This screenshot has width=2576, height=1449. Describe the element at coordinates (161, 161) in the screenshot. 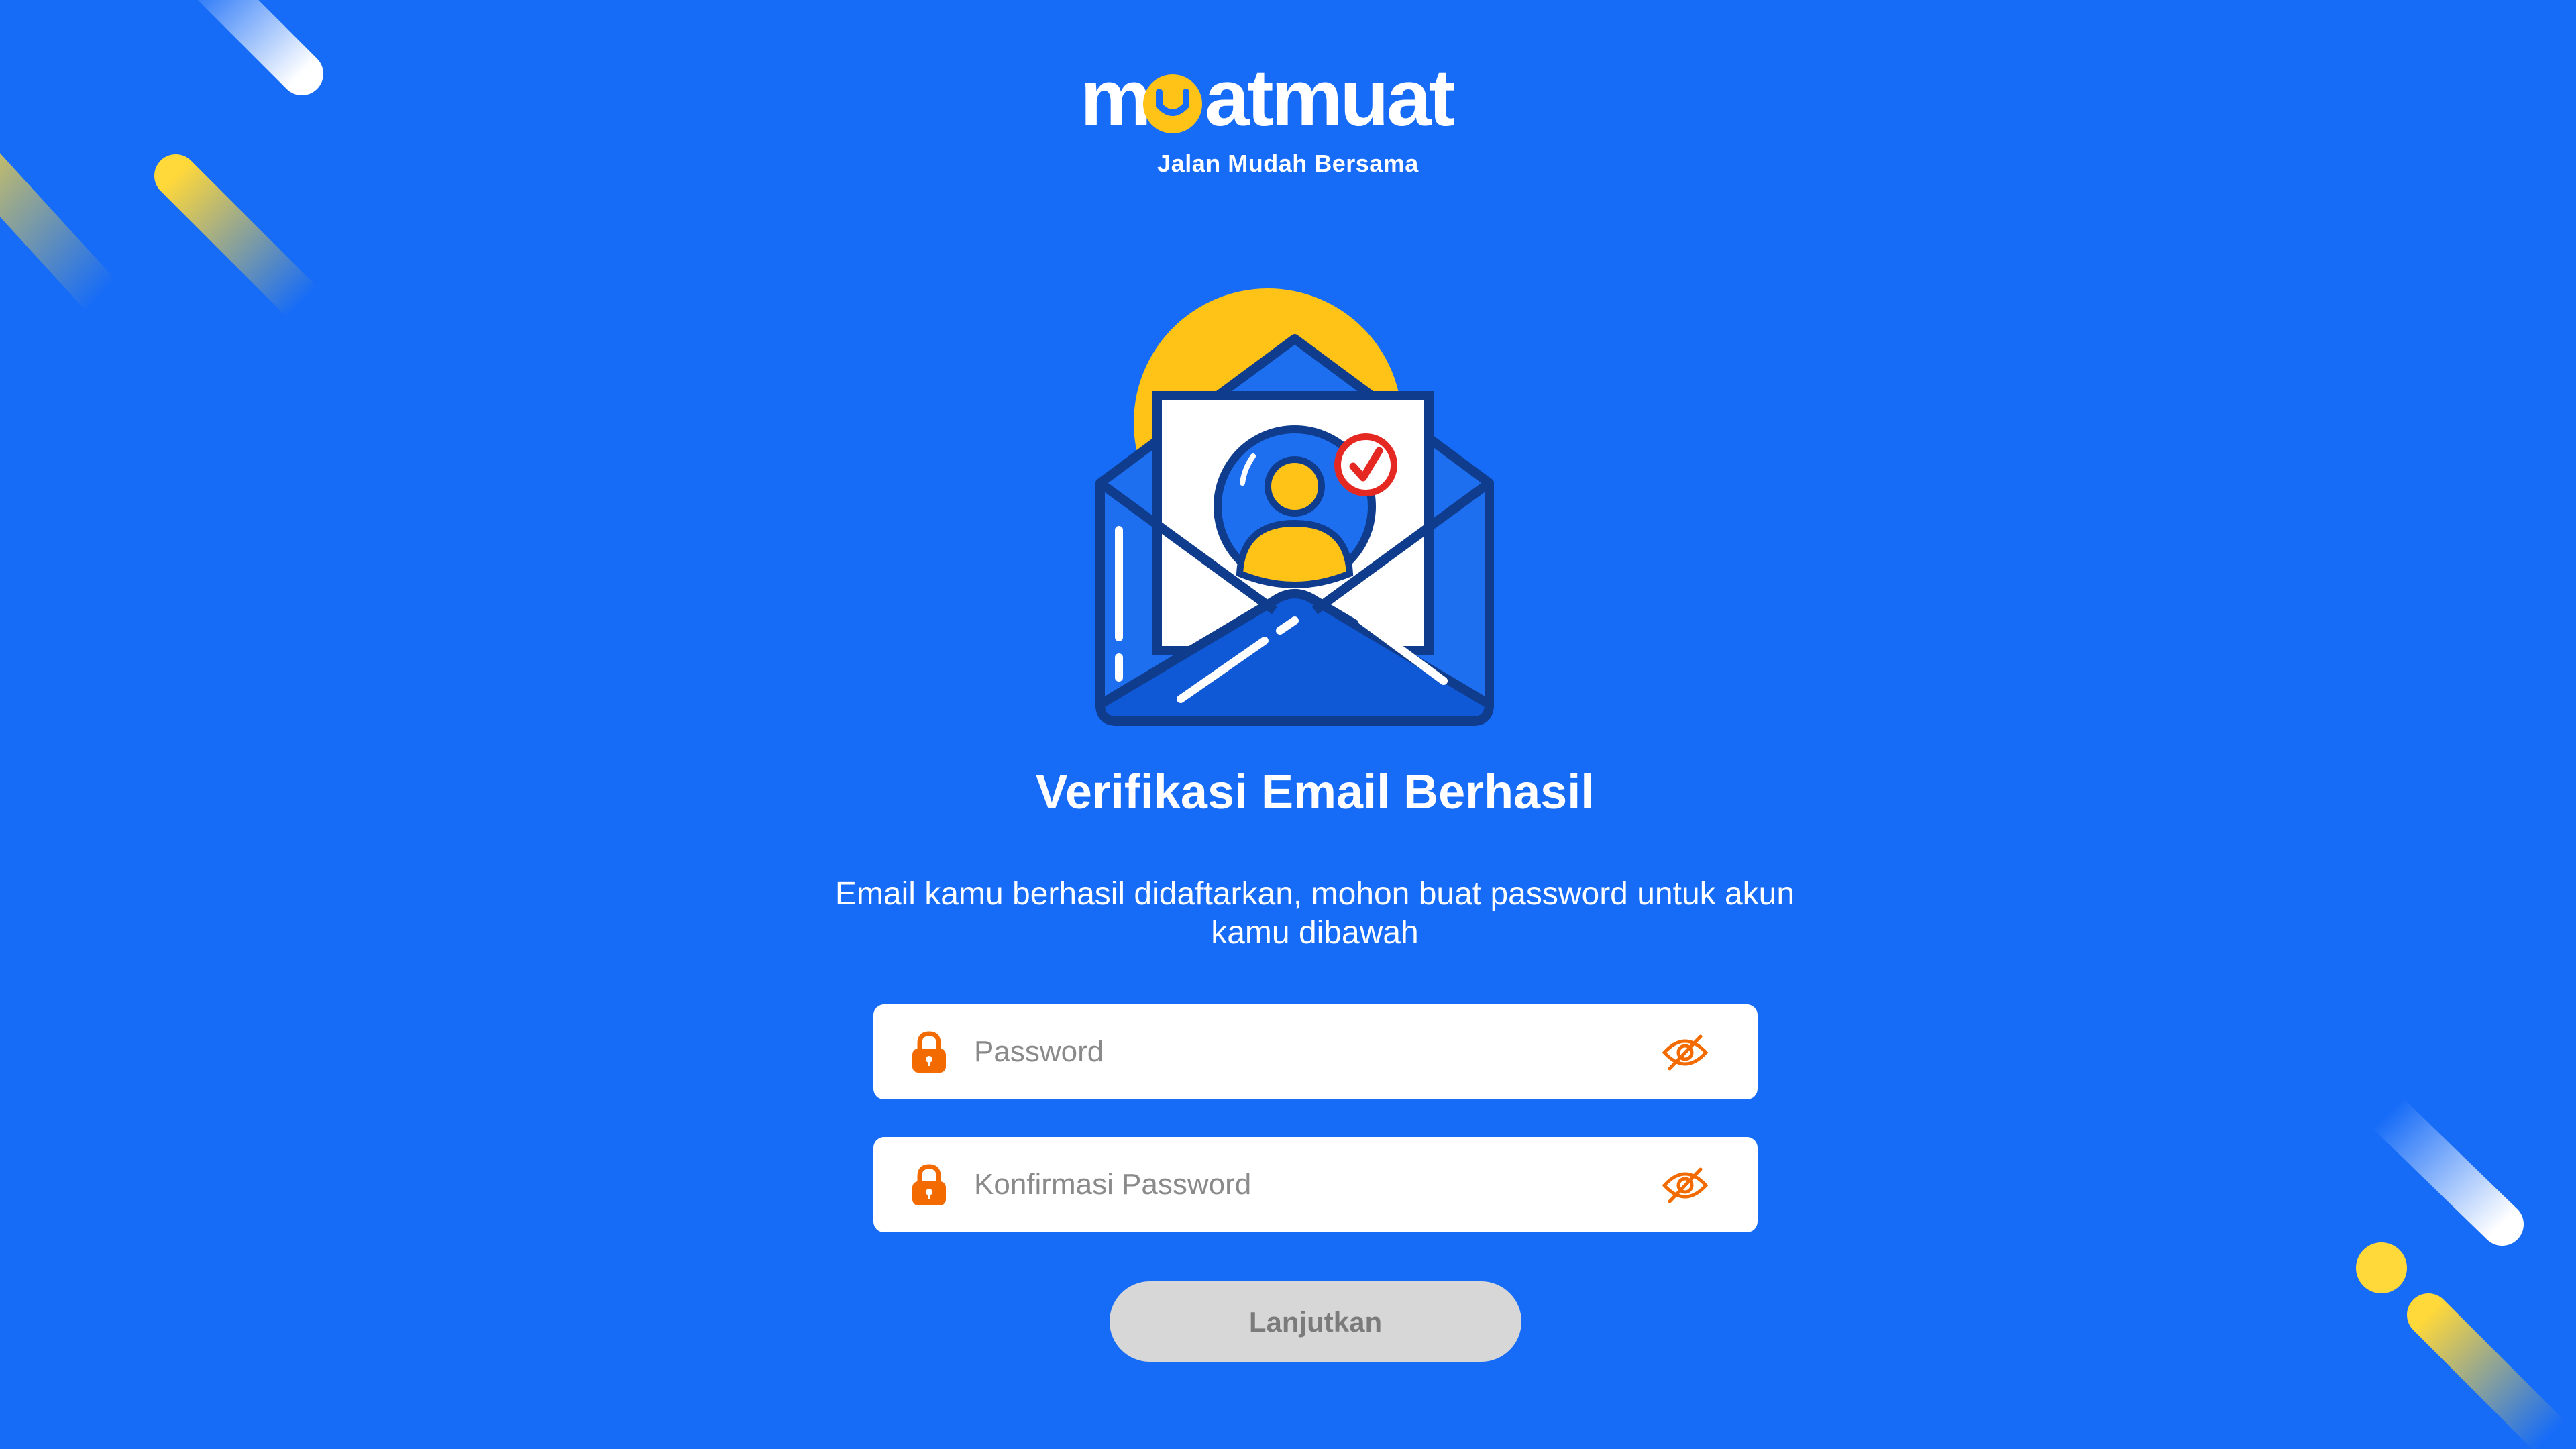

I see `top-left-stripes` at that location.